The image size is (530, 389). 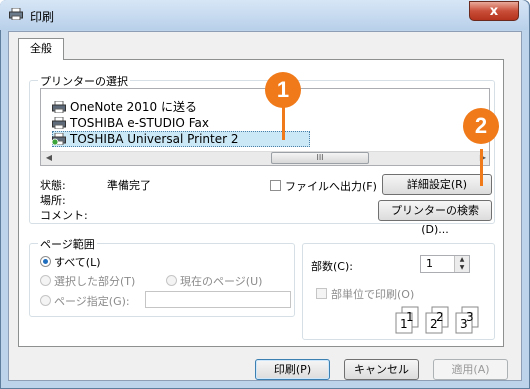 What do you see at coordinates (154, 139) in the screenshot?
I see `printer-item-universal: TOSHIBA Universal Printer 2` at bounding box center [154, 139].